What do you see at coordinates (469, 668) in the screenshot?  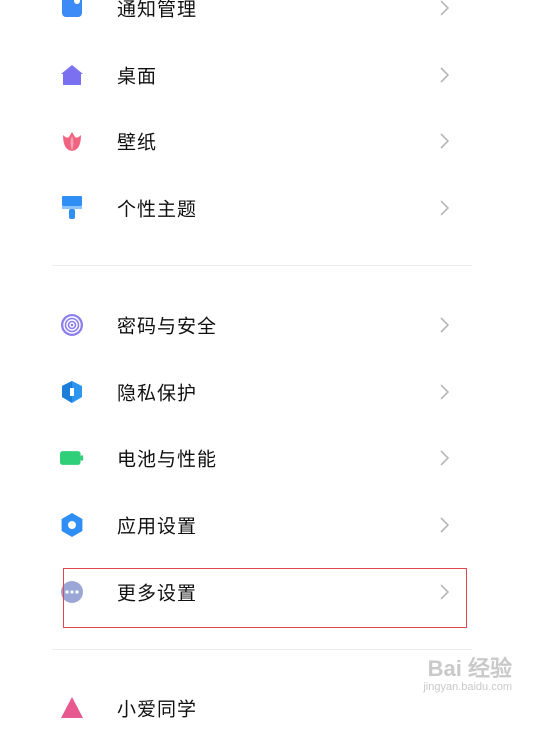 I see `watermark-logo-text: Bai 经验` at bounding box center [469, 668].